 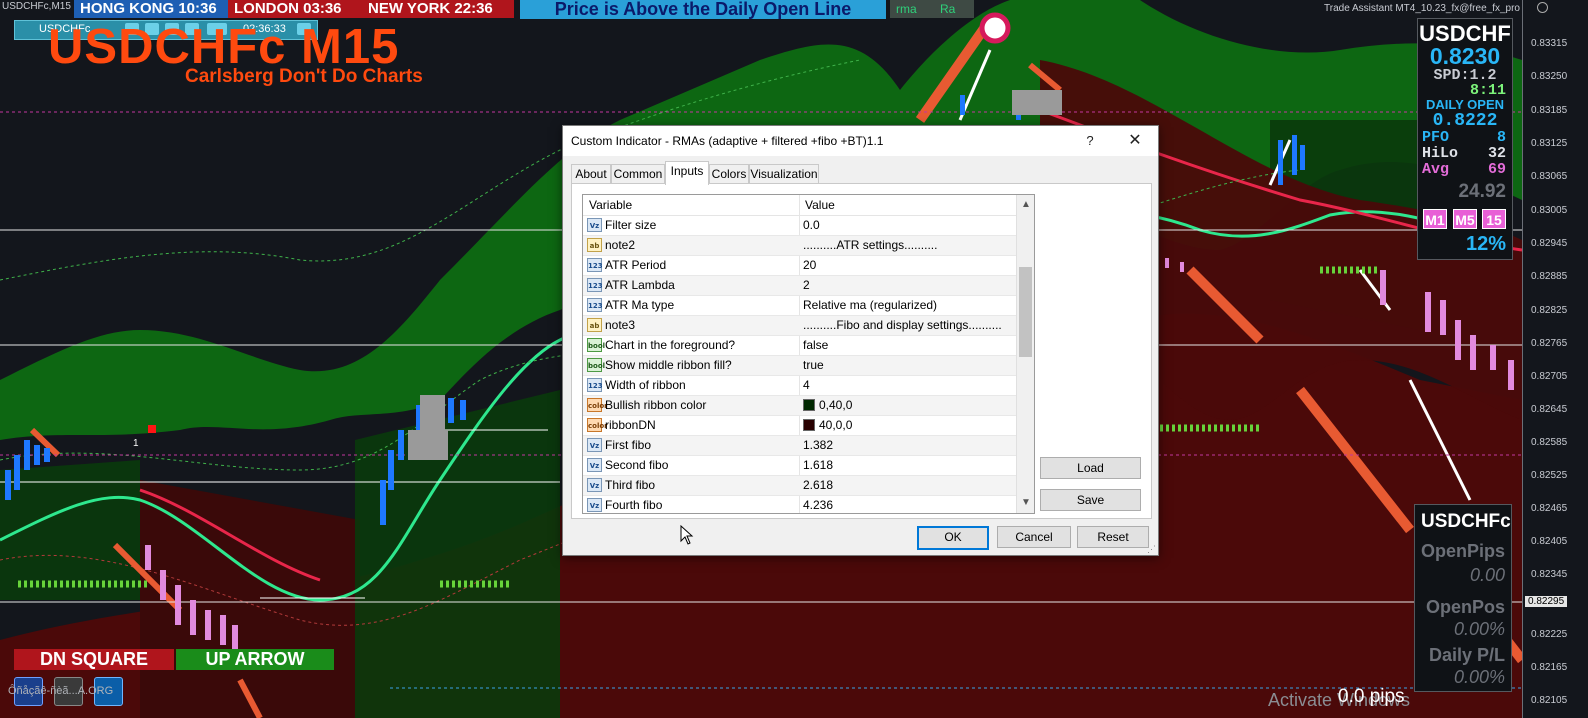 I want to click on input-value: 40,0,0, so click(x=835, y=425).